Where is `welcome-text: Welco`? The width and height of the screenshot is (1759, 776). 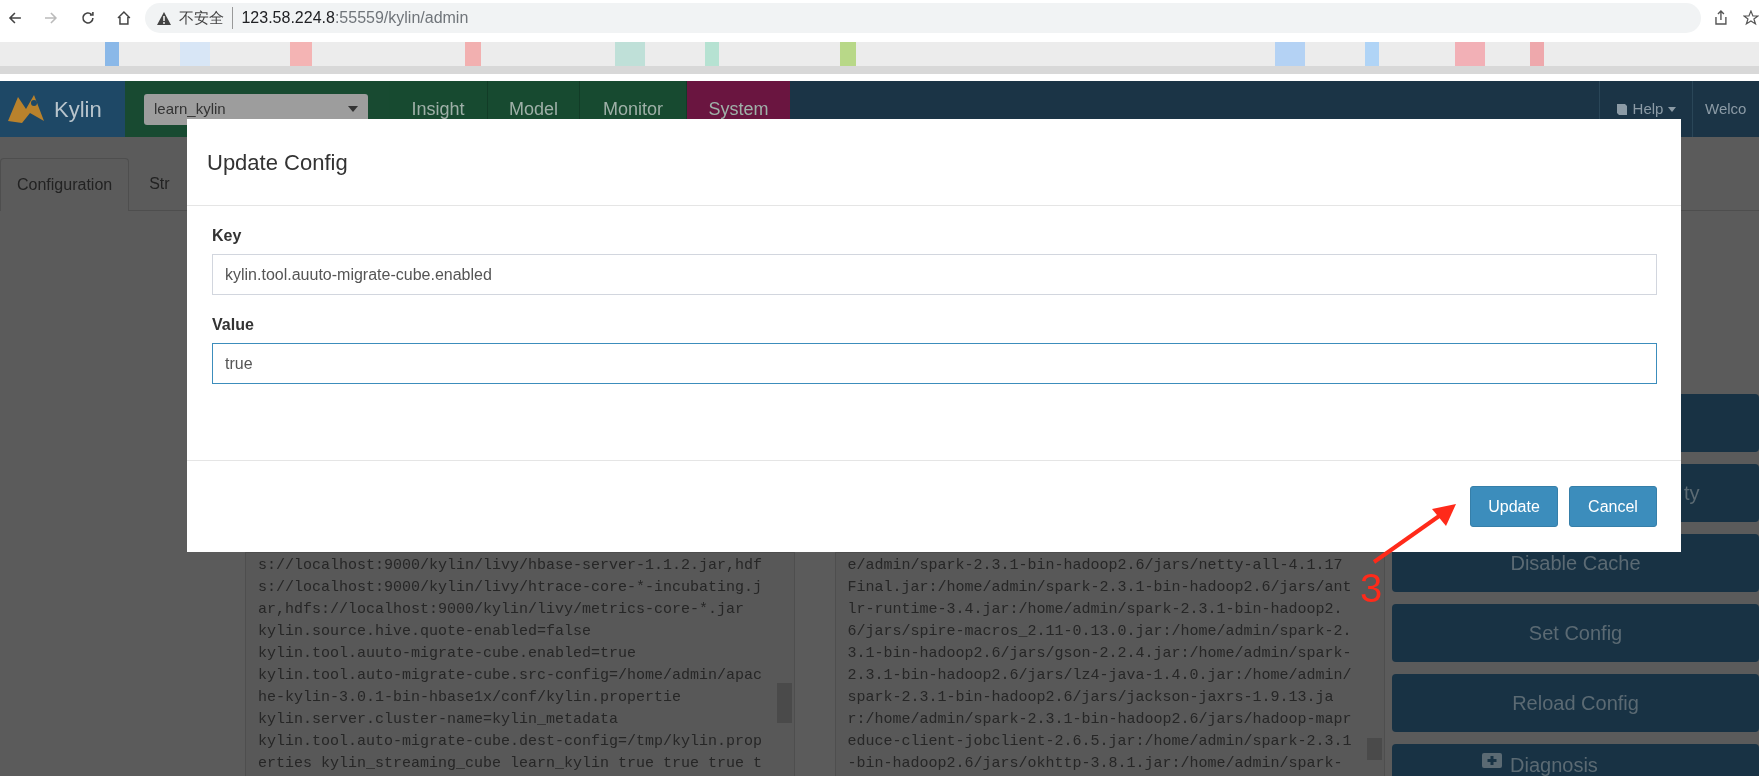 welcome-text: Welco is located at coordinates (1726, 108).